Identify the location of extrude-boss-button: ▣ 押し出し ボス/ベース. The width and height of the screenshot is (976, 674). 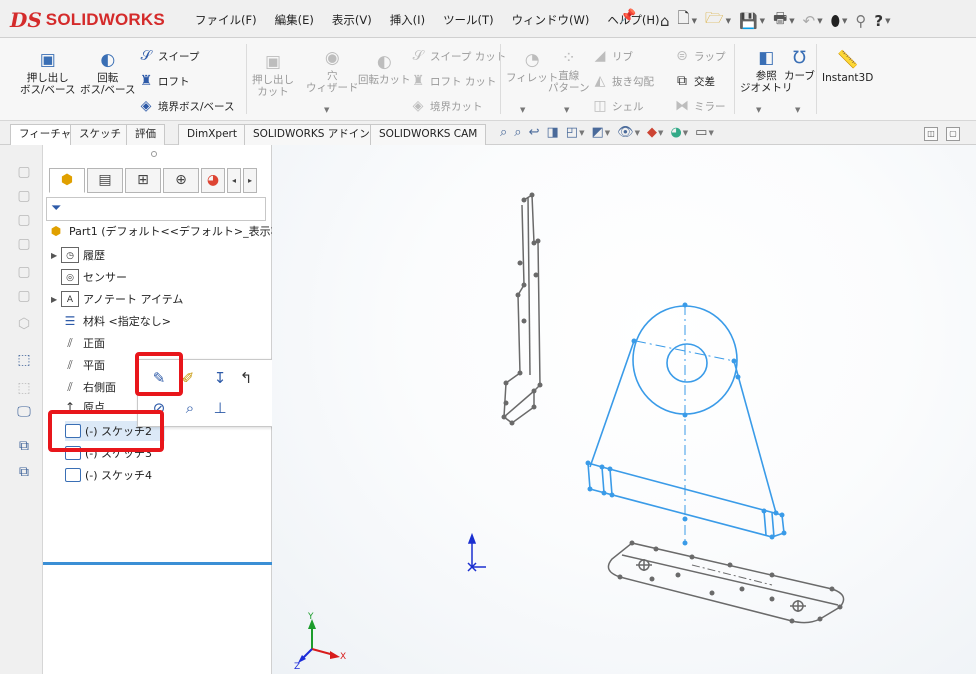
(48, 73).